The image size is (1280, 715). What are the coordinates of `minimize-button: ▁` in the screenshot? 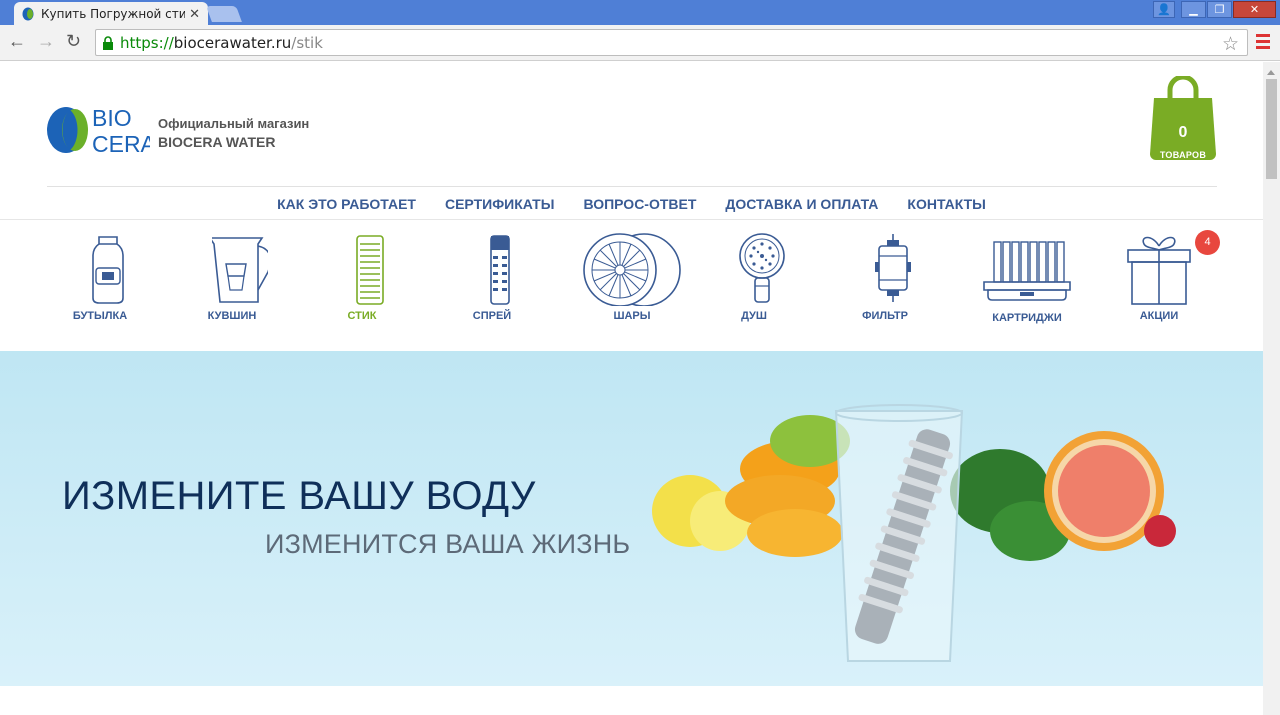 It's located at (1193, 9).